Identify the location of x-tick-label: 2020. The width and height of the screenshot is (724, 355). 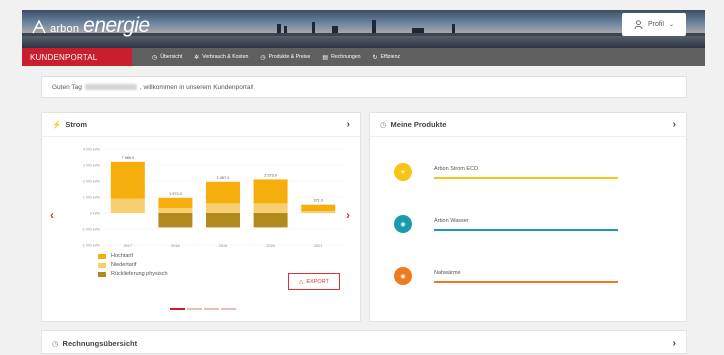
(270, 246).